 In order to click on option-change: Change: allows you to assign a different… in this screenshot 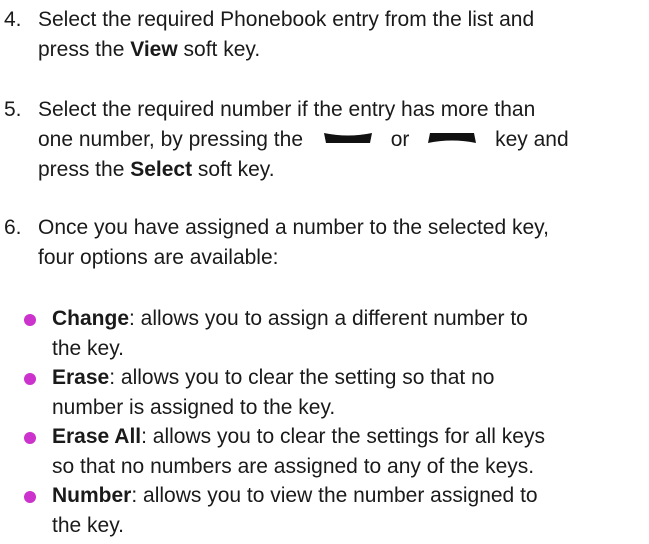, I will do `click(334, 334)`.